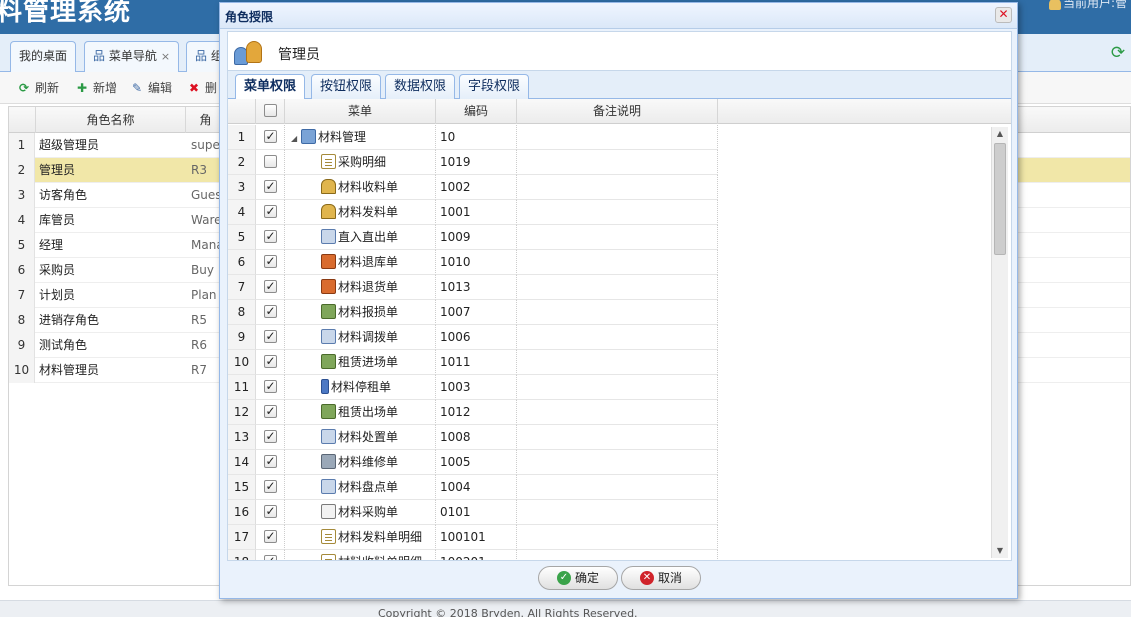 This screenshot has height=617, width=1131. What do you see at coordinates (618, 16) in the screenshot?
I see `dialog-header: 角色授限 ✕` at bounding box center [618, 16].